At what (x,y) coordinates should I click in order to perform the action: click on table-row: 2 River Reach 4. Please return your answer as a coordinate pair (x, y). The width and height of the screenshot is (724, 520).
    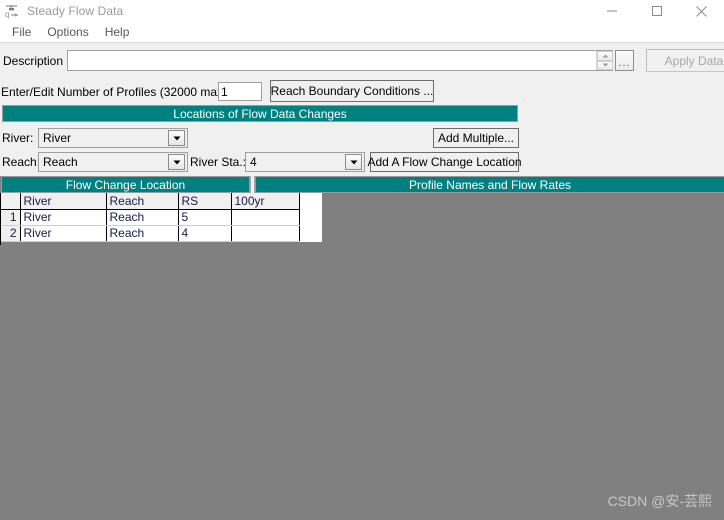
    Looking at the image, I should click on (150, 233).